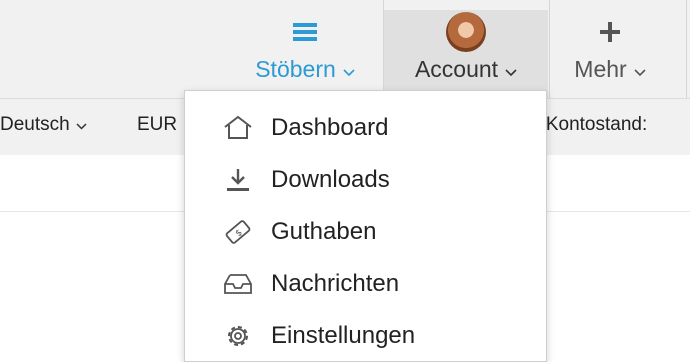 The image size is (690, 362). What do you see at coordinates (35, 124) in the screenshot?
I see `language-label: Deutsch` at bounding box center [35, 124].